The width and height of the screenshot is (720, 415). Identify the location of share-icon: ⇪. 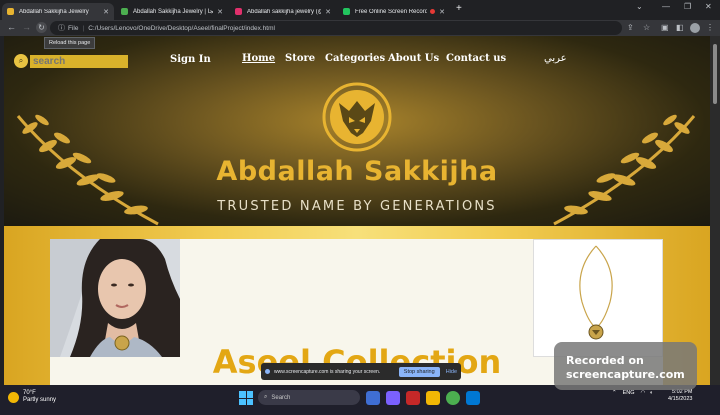
(630, 27).